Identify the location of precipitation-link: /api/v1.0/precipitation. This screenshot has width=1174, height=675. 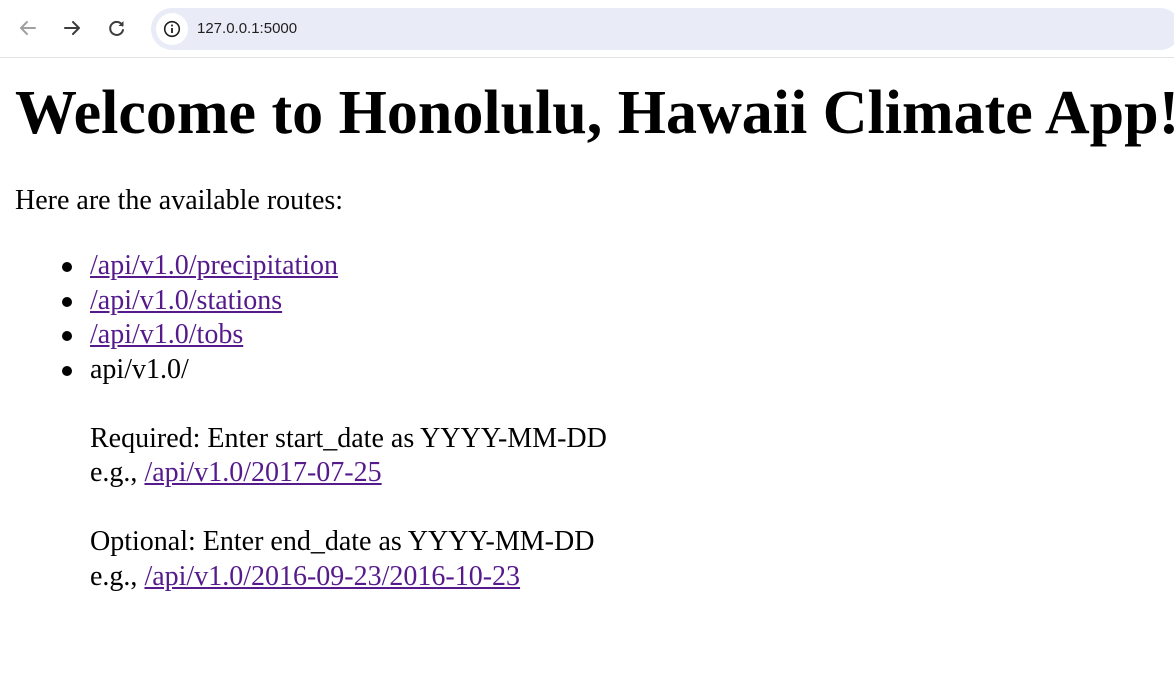
(214, 265).